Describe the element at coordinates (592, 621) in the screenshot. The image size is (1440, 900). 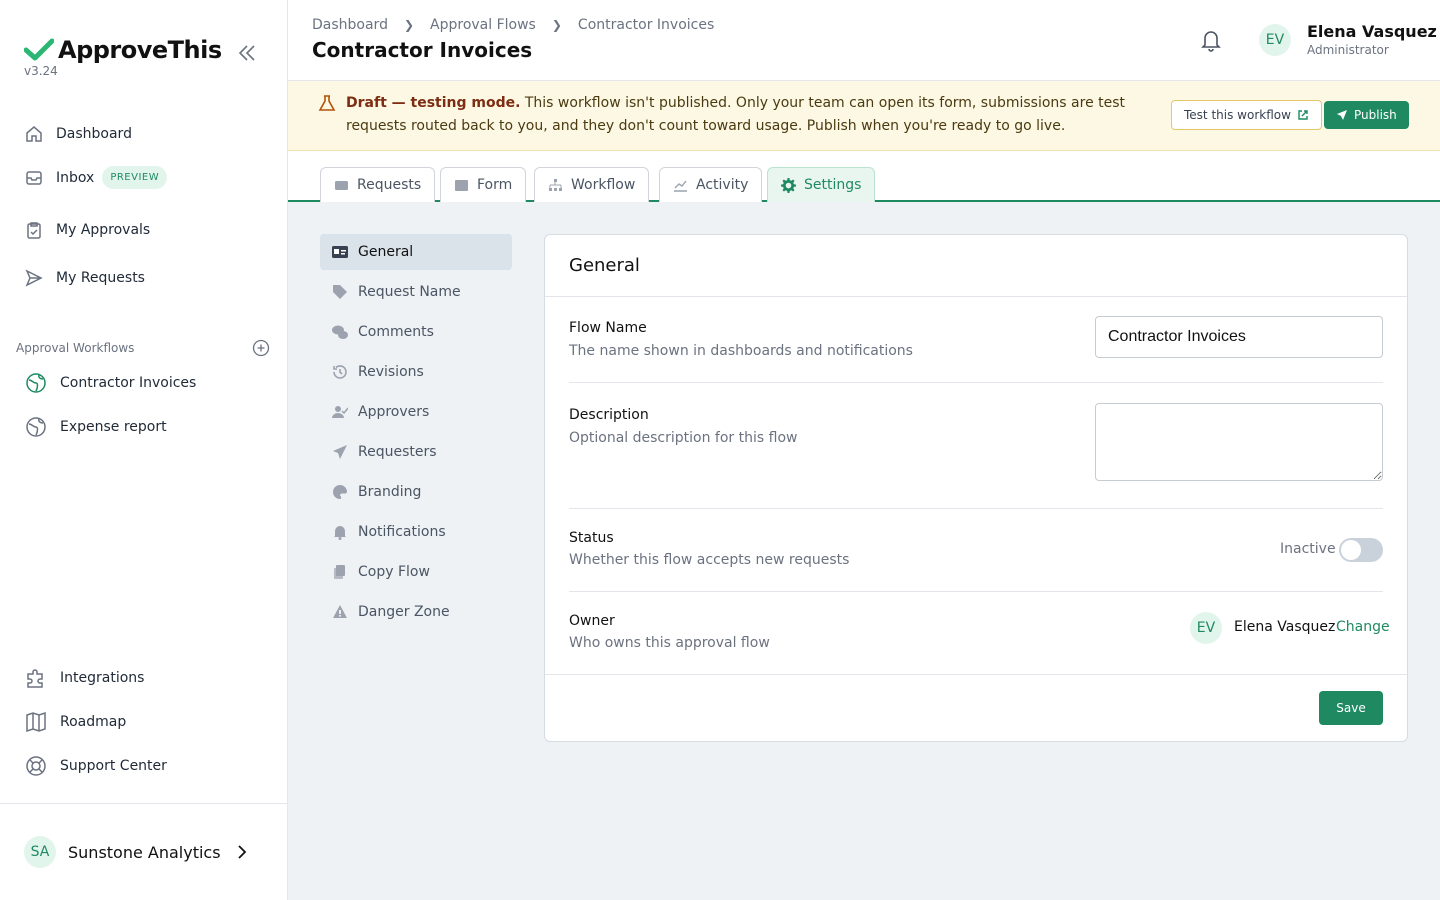
I see `owner-label: Owner` at that location.